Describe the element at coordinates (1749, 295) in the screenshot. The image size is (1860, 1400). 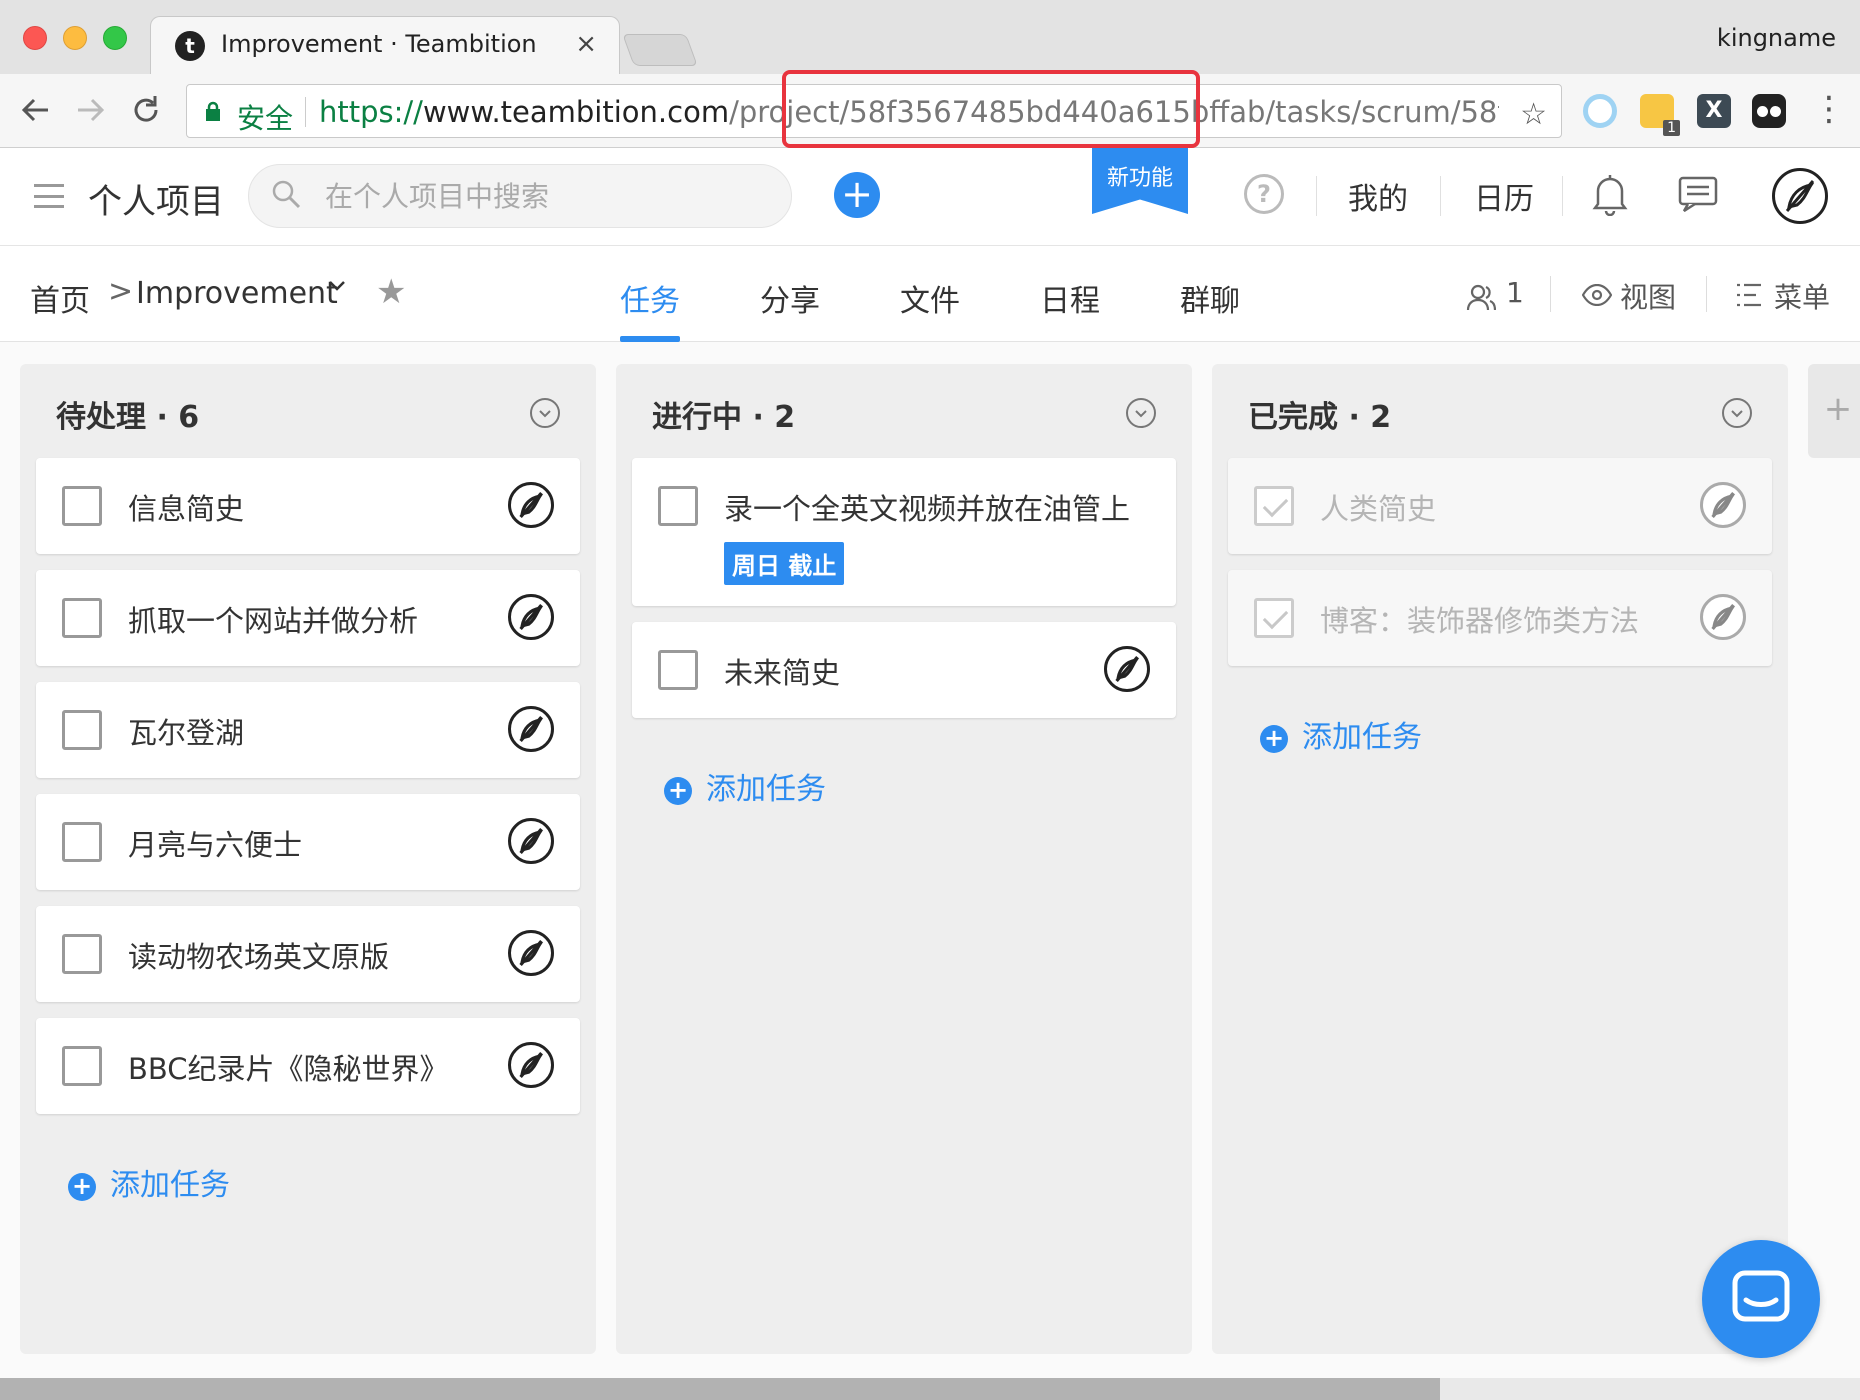
I see `list-menu-icon` at that location.